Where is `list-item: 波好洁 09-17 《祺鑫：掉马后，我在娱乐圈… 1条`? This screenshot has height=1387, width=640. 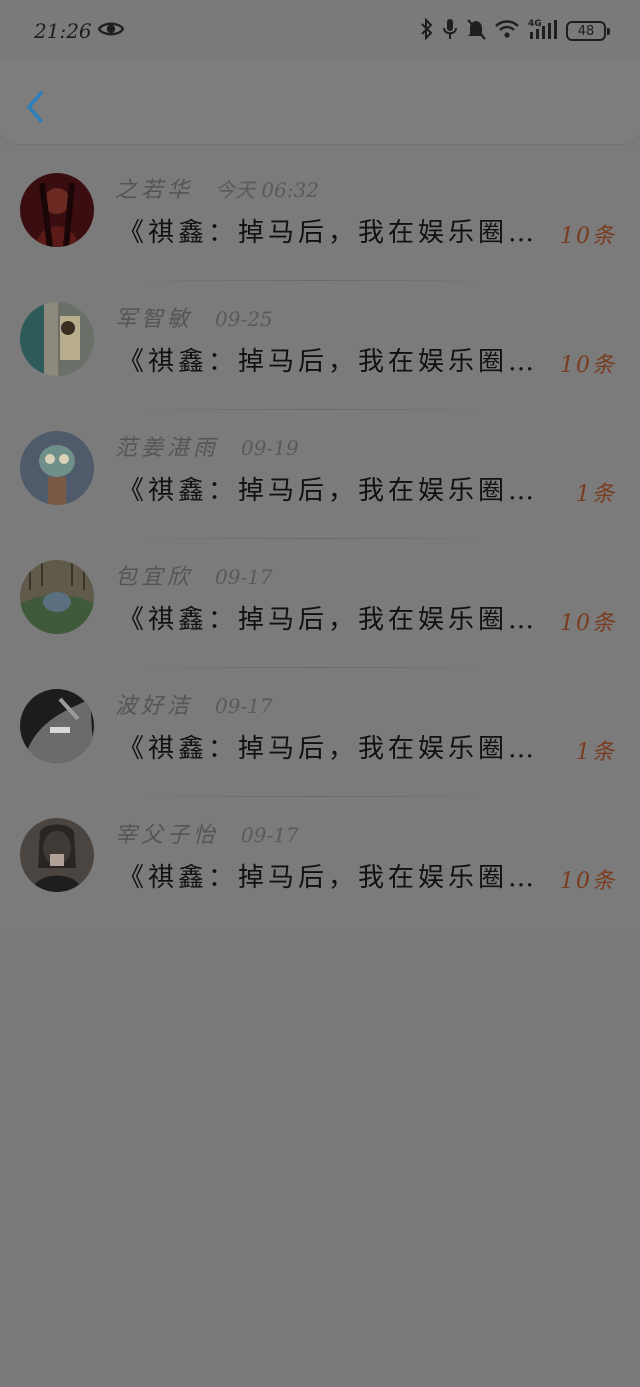 list-item: 波好洁 09-17 《祺鑫：掉马后，我在娱乐圈… 1条 is located at coordinates (320, 732).